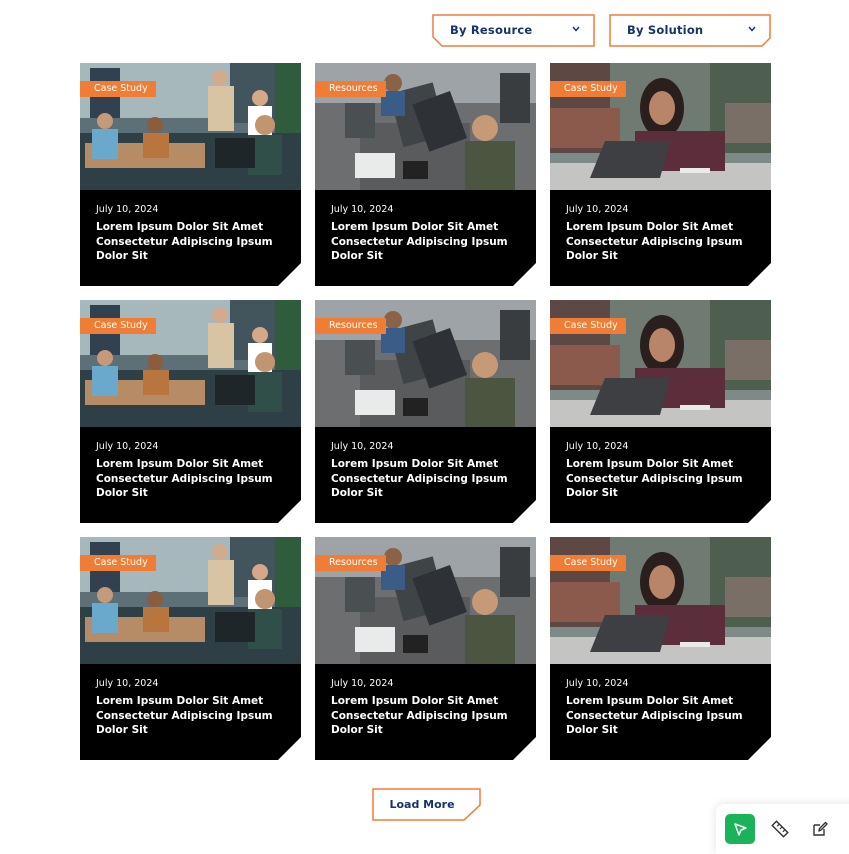 The image size is (849, 854). I want to click on ruler-tool-button, so click(780, 829).